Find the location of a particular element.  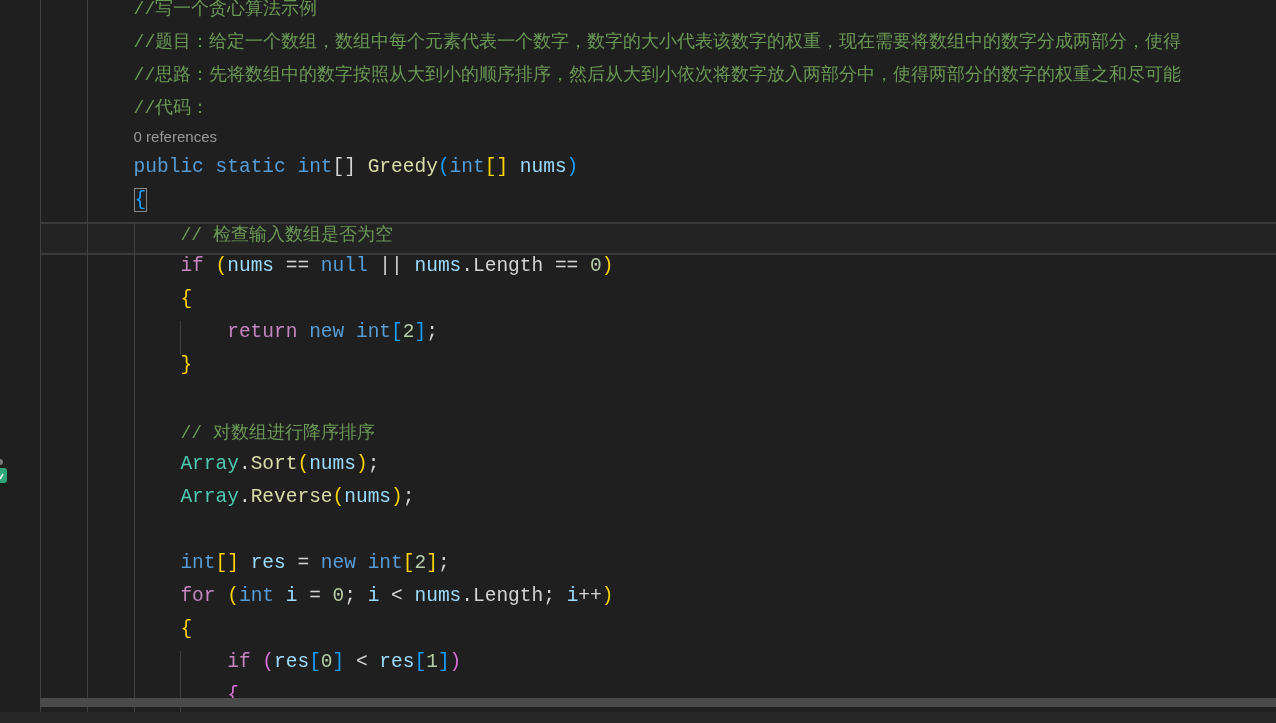

code-comment: //题目：给定一个数组，数组中每个元素代表一个数字，数字的大小代表该数字的权重，现在需要将数组中的数字分成两部分，使得 is located at coordinates (657, 42).